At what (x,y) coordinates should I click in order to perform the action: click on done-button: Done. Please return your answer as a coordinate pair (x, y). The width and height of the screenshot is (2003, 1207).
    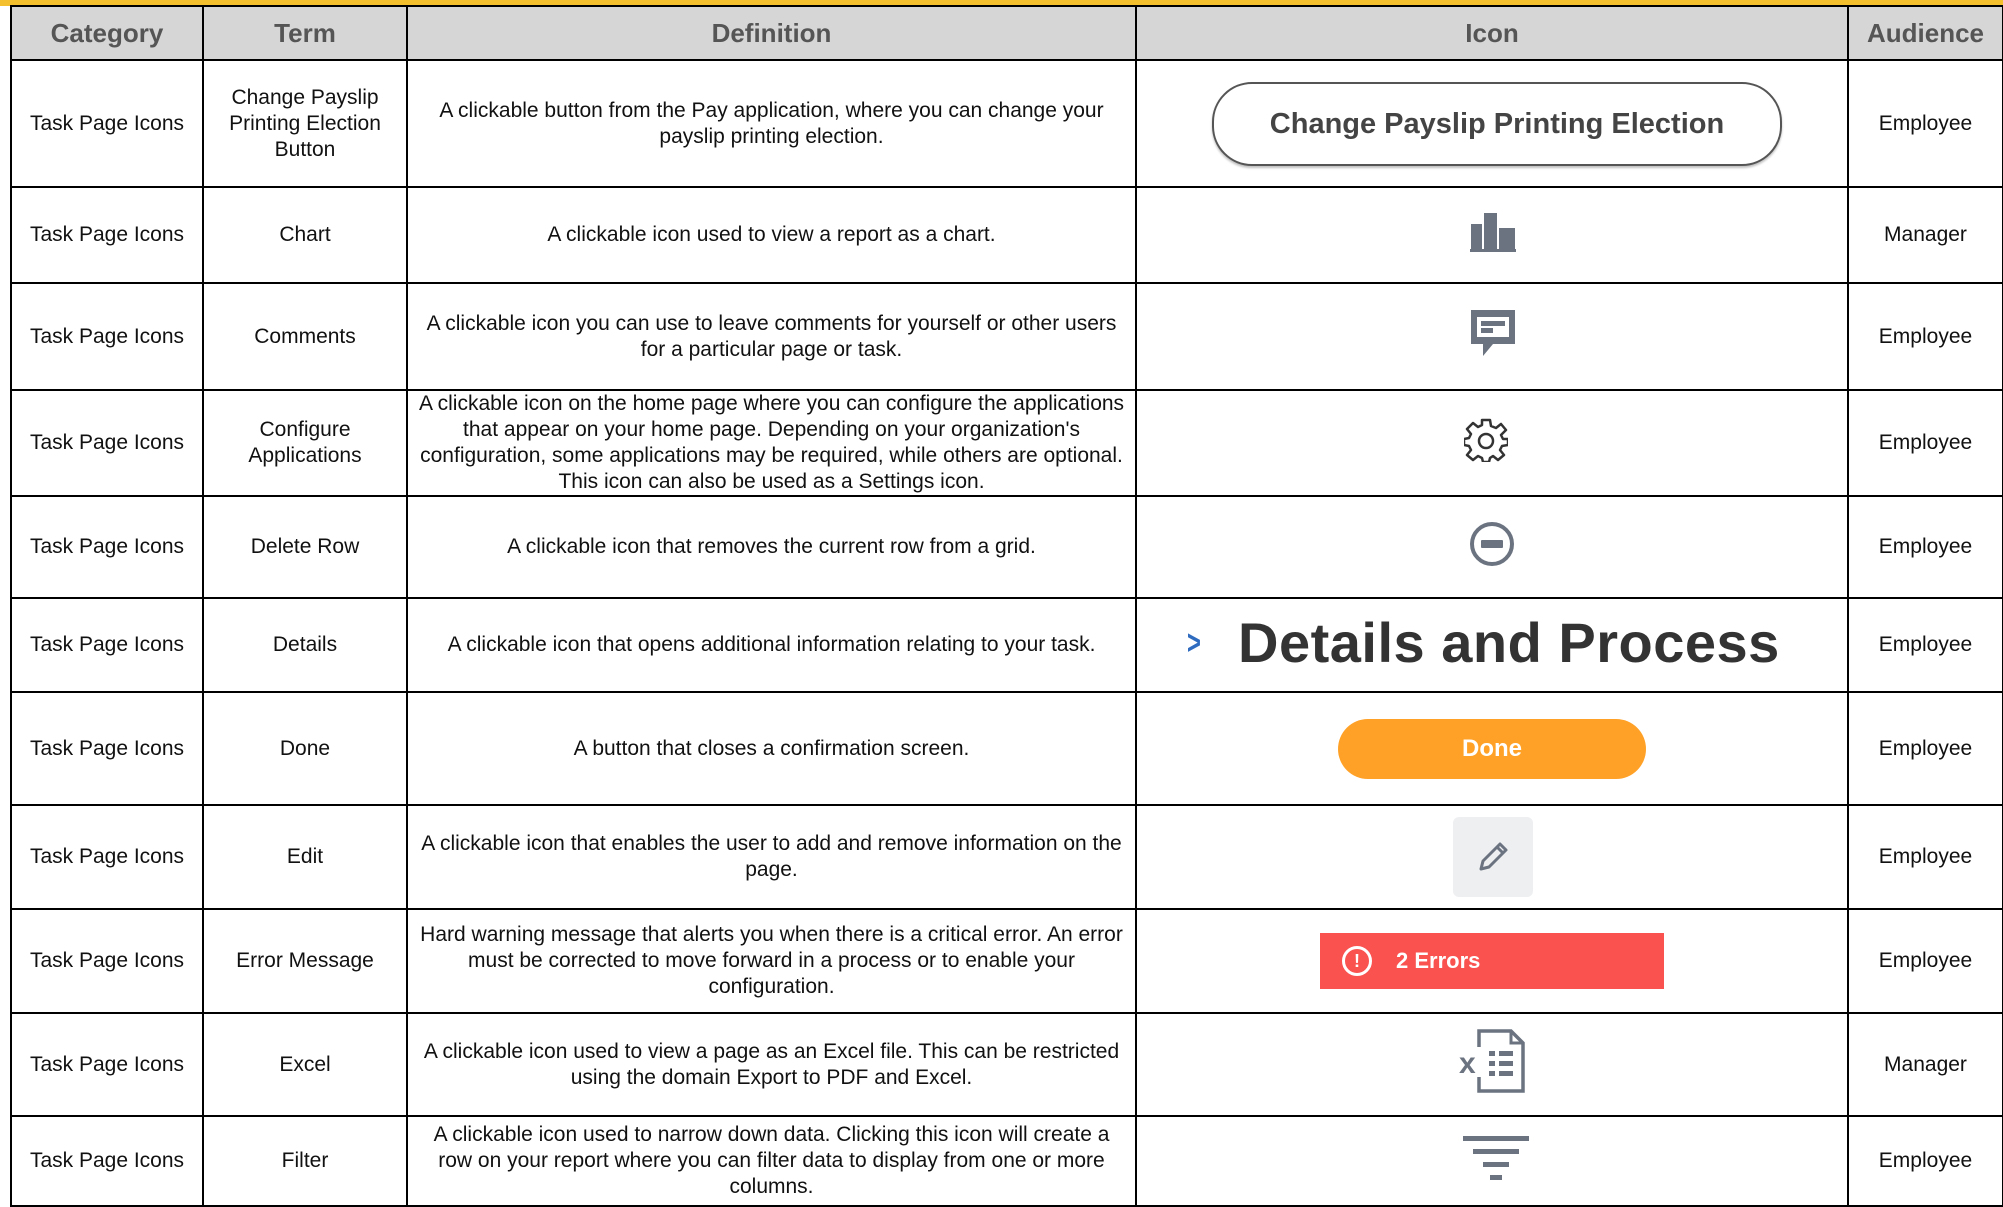
    Looking at the image, I should click on (1492, 748).